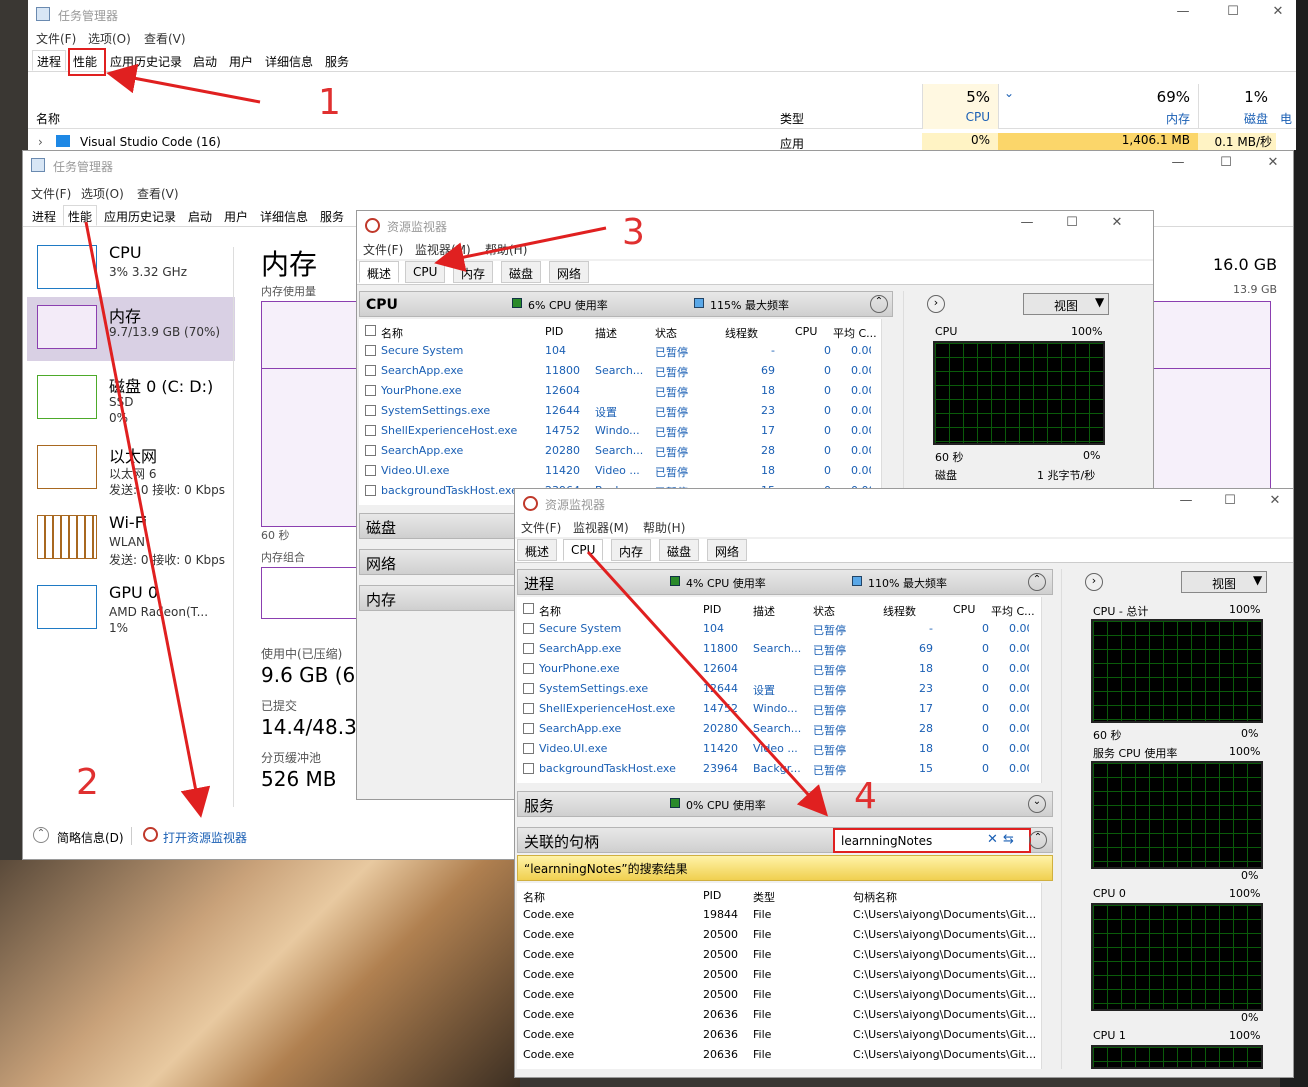 The image size is (1308, 1087). Describe the element at coordinates (620, 471) in the screenshot. I see `process-row: Video.UI.exe 11420 Video ... 已暂停 18 0 0.00` at that location.